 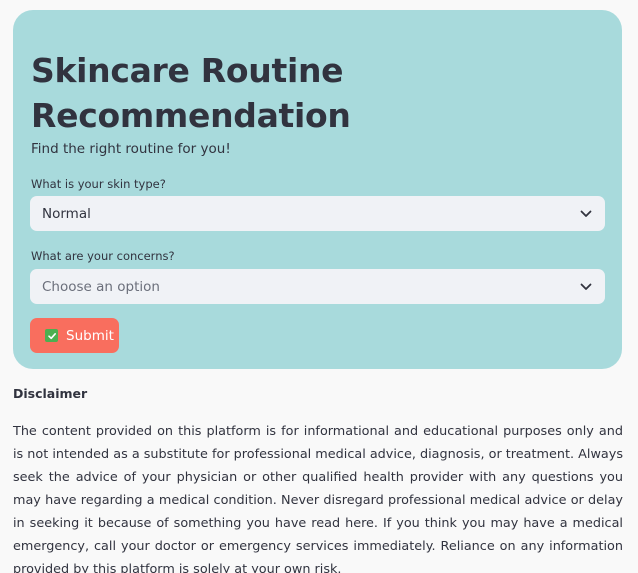 I want to click on concerns-label: What are your concerns?, so click(x=103, y=256).